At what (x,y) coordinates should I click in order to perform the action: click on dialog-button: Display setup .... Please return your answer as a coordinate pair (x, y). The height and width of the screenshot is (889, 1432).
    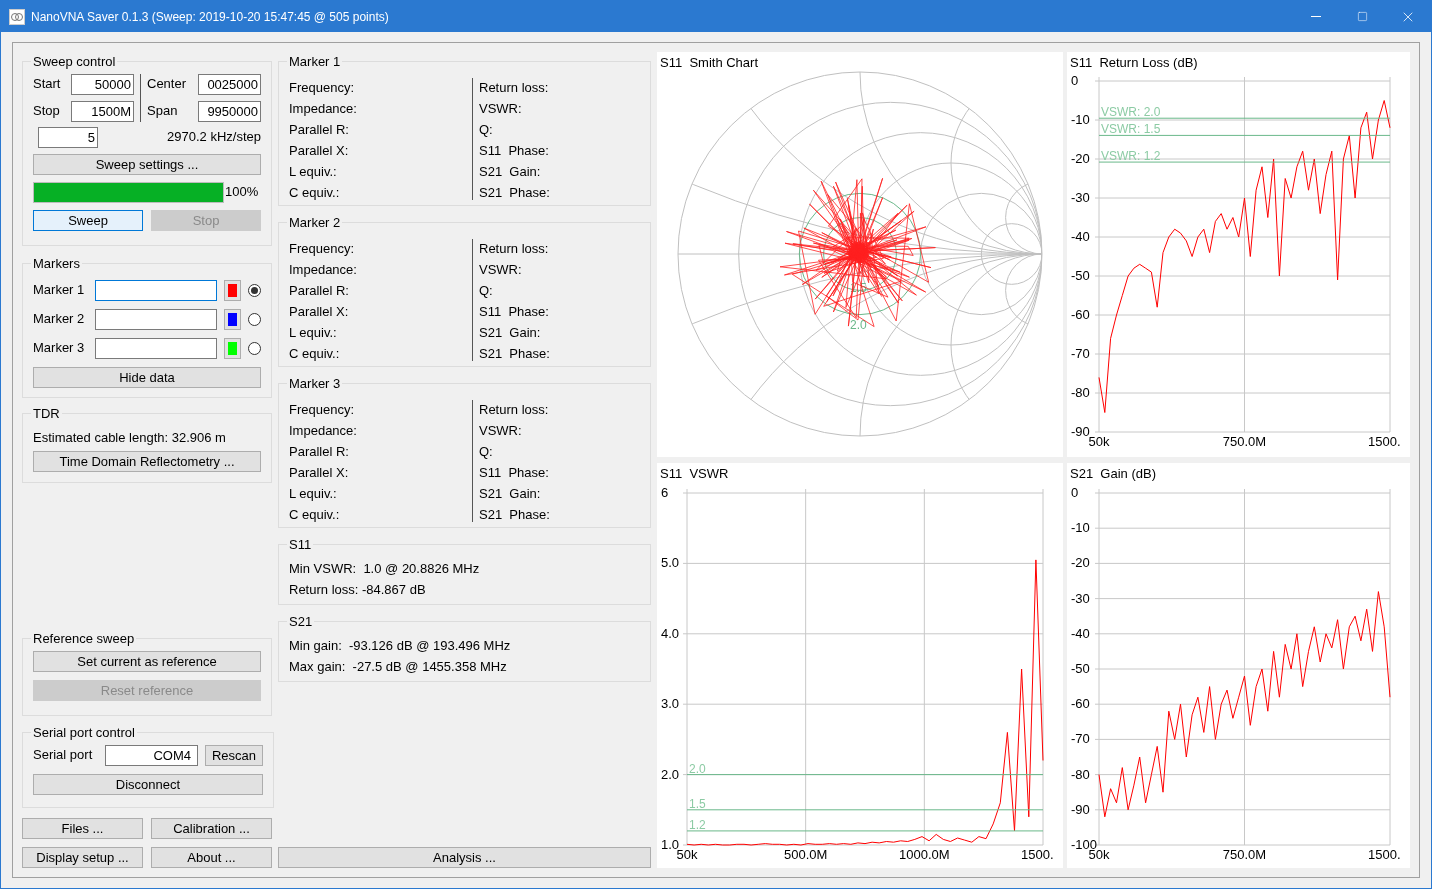
    Looking at the image, I should click on (82, 857).